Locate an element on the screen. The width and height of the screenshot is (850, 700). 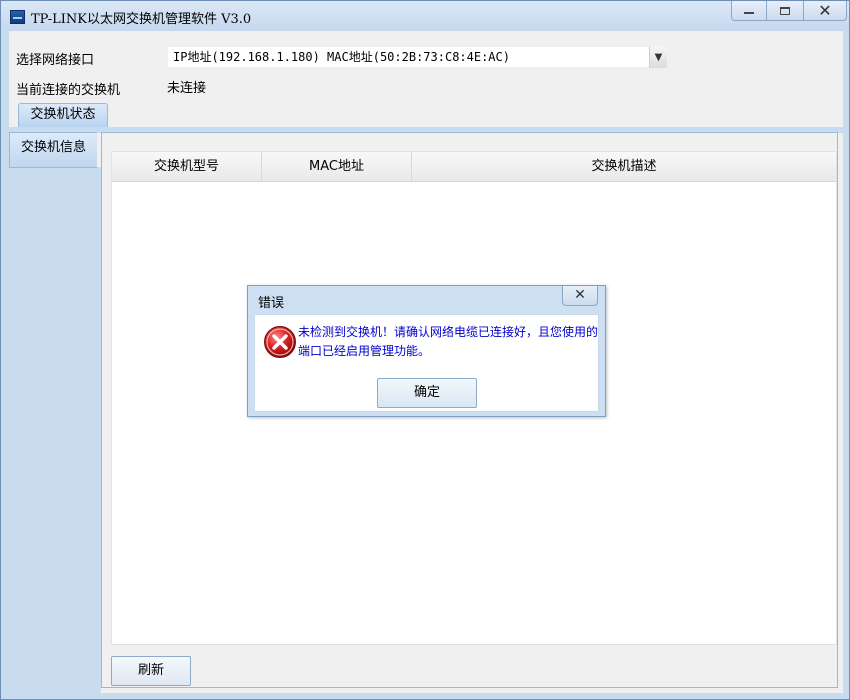
dialog-message: 未检测到交换机！请确认网络电缆已连接好，且您使用的端口已经启用管理功能。 is located at coordinates (448, 341).